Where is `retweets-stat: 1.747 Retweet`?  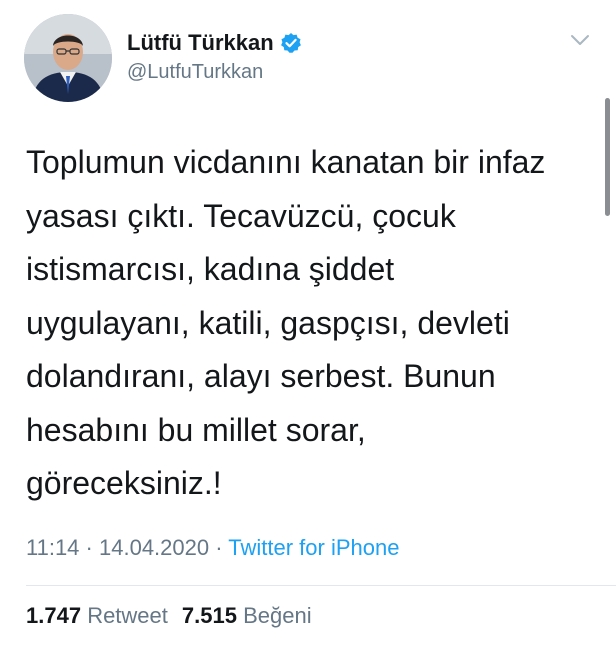
retweets-stat: 1.747 Retweet is located at coordinates (97, 615).